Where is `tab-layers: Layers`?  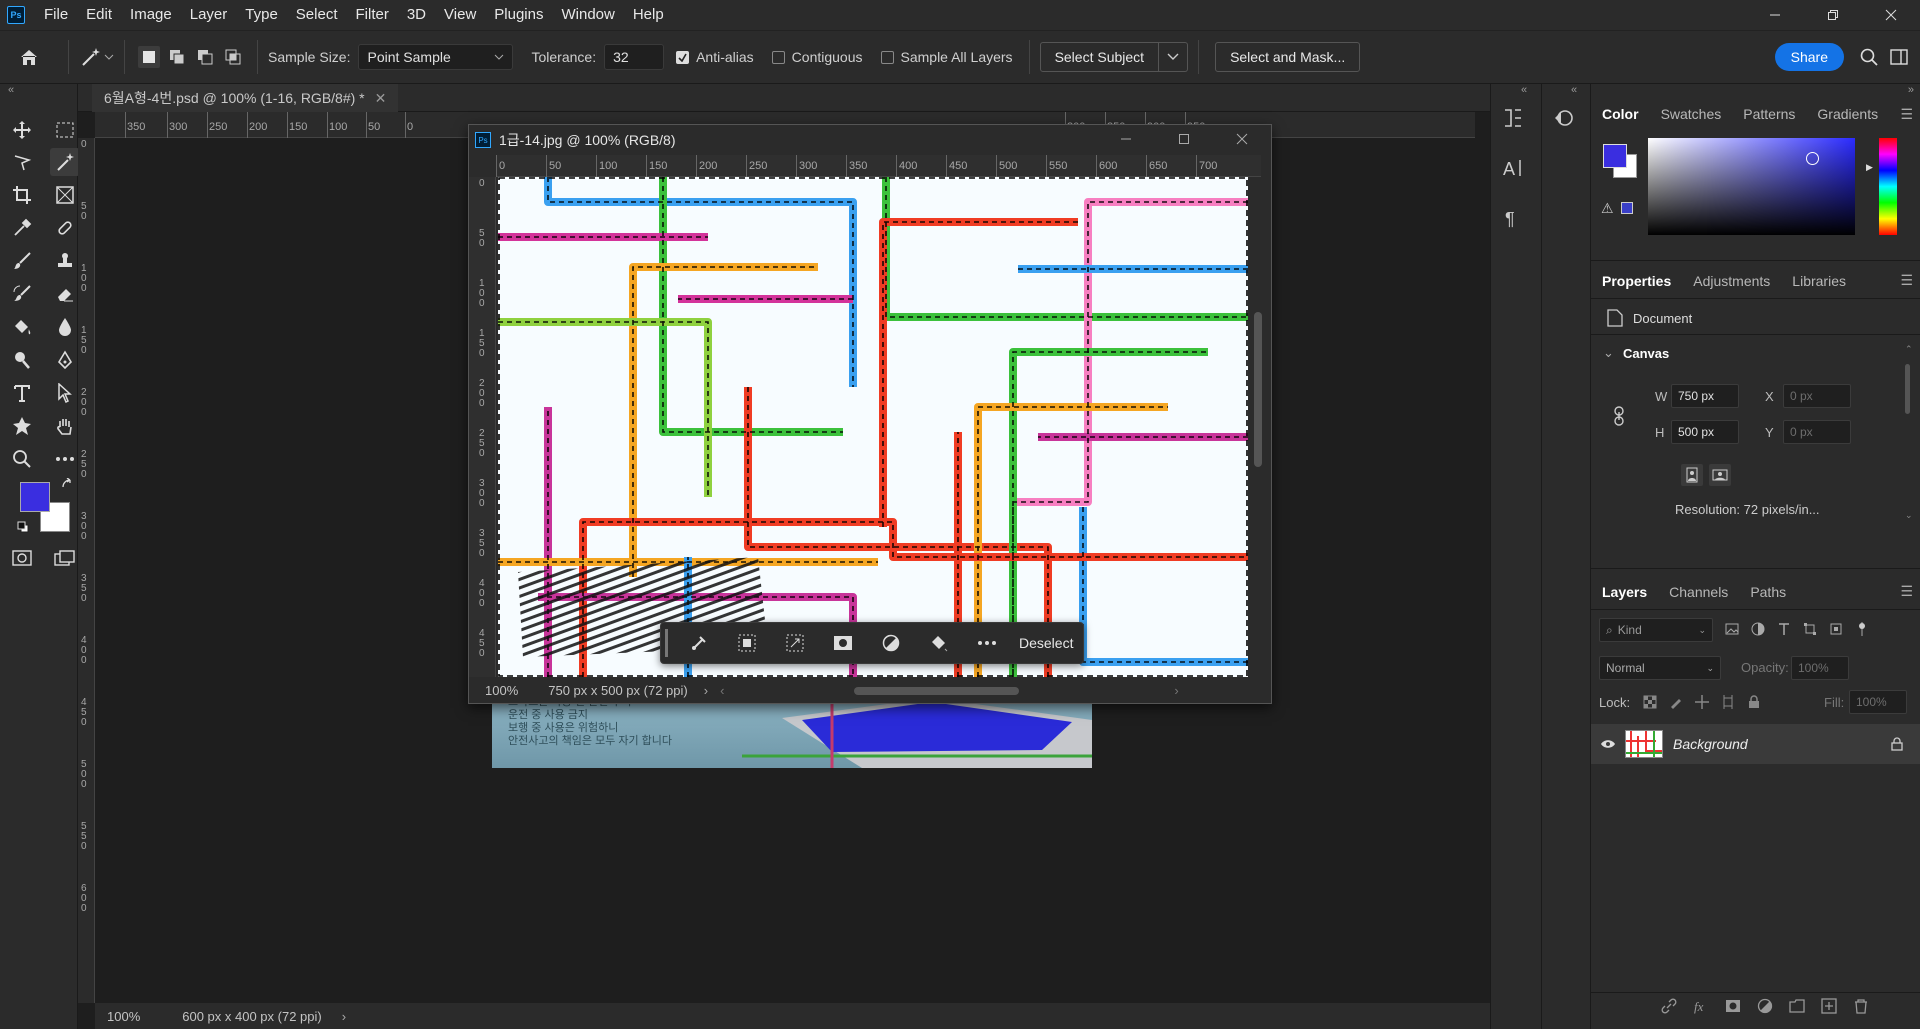 tab-layers: Layers is located at coordinates (1624, 592).